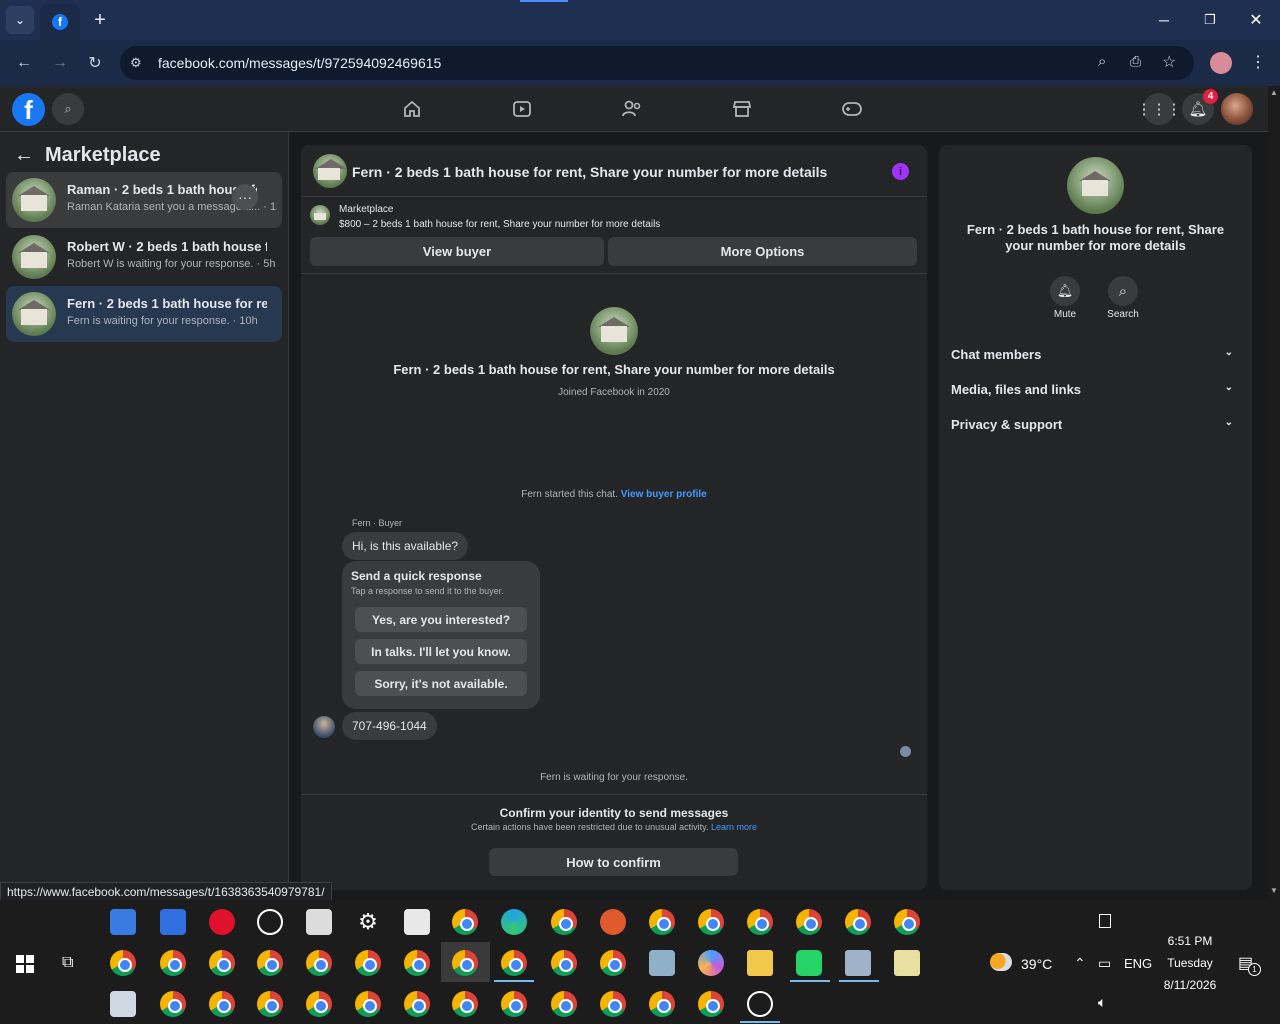 The image size is (1280, 1024). I want to click on clock-time: 6:51 PM, so click(1190, 941).